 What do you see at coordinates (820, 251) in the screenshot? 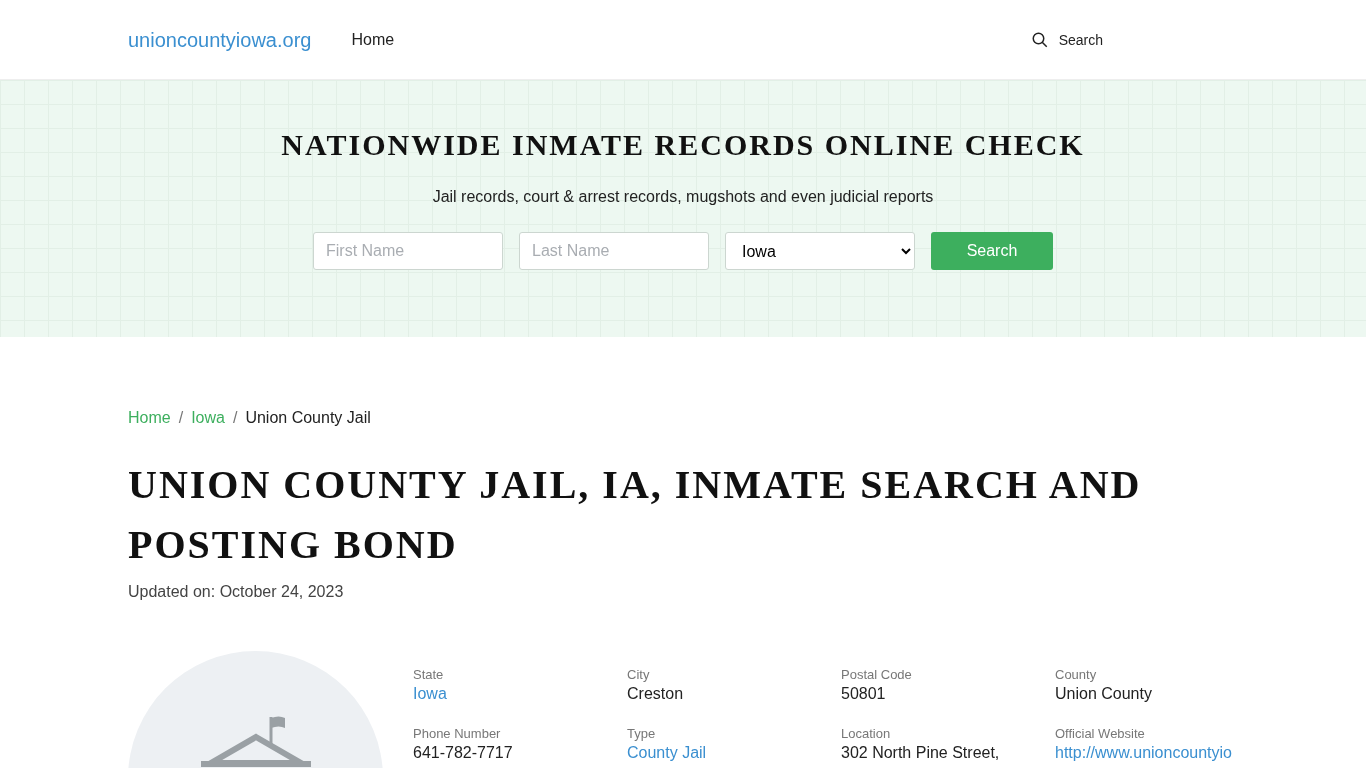
I see `state-select: Iowa` at bounding box center [820, 251].